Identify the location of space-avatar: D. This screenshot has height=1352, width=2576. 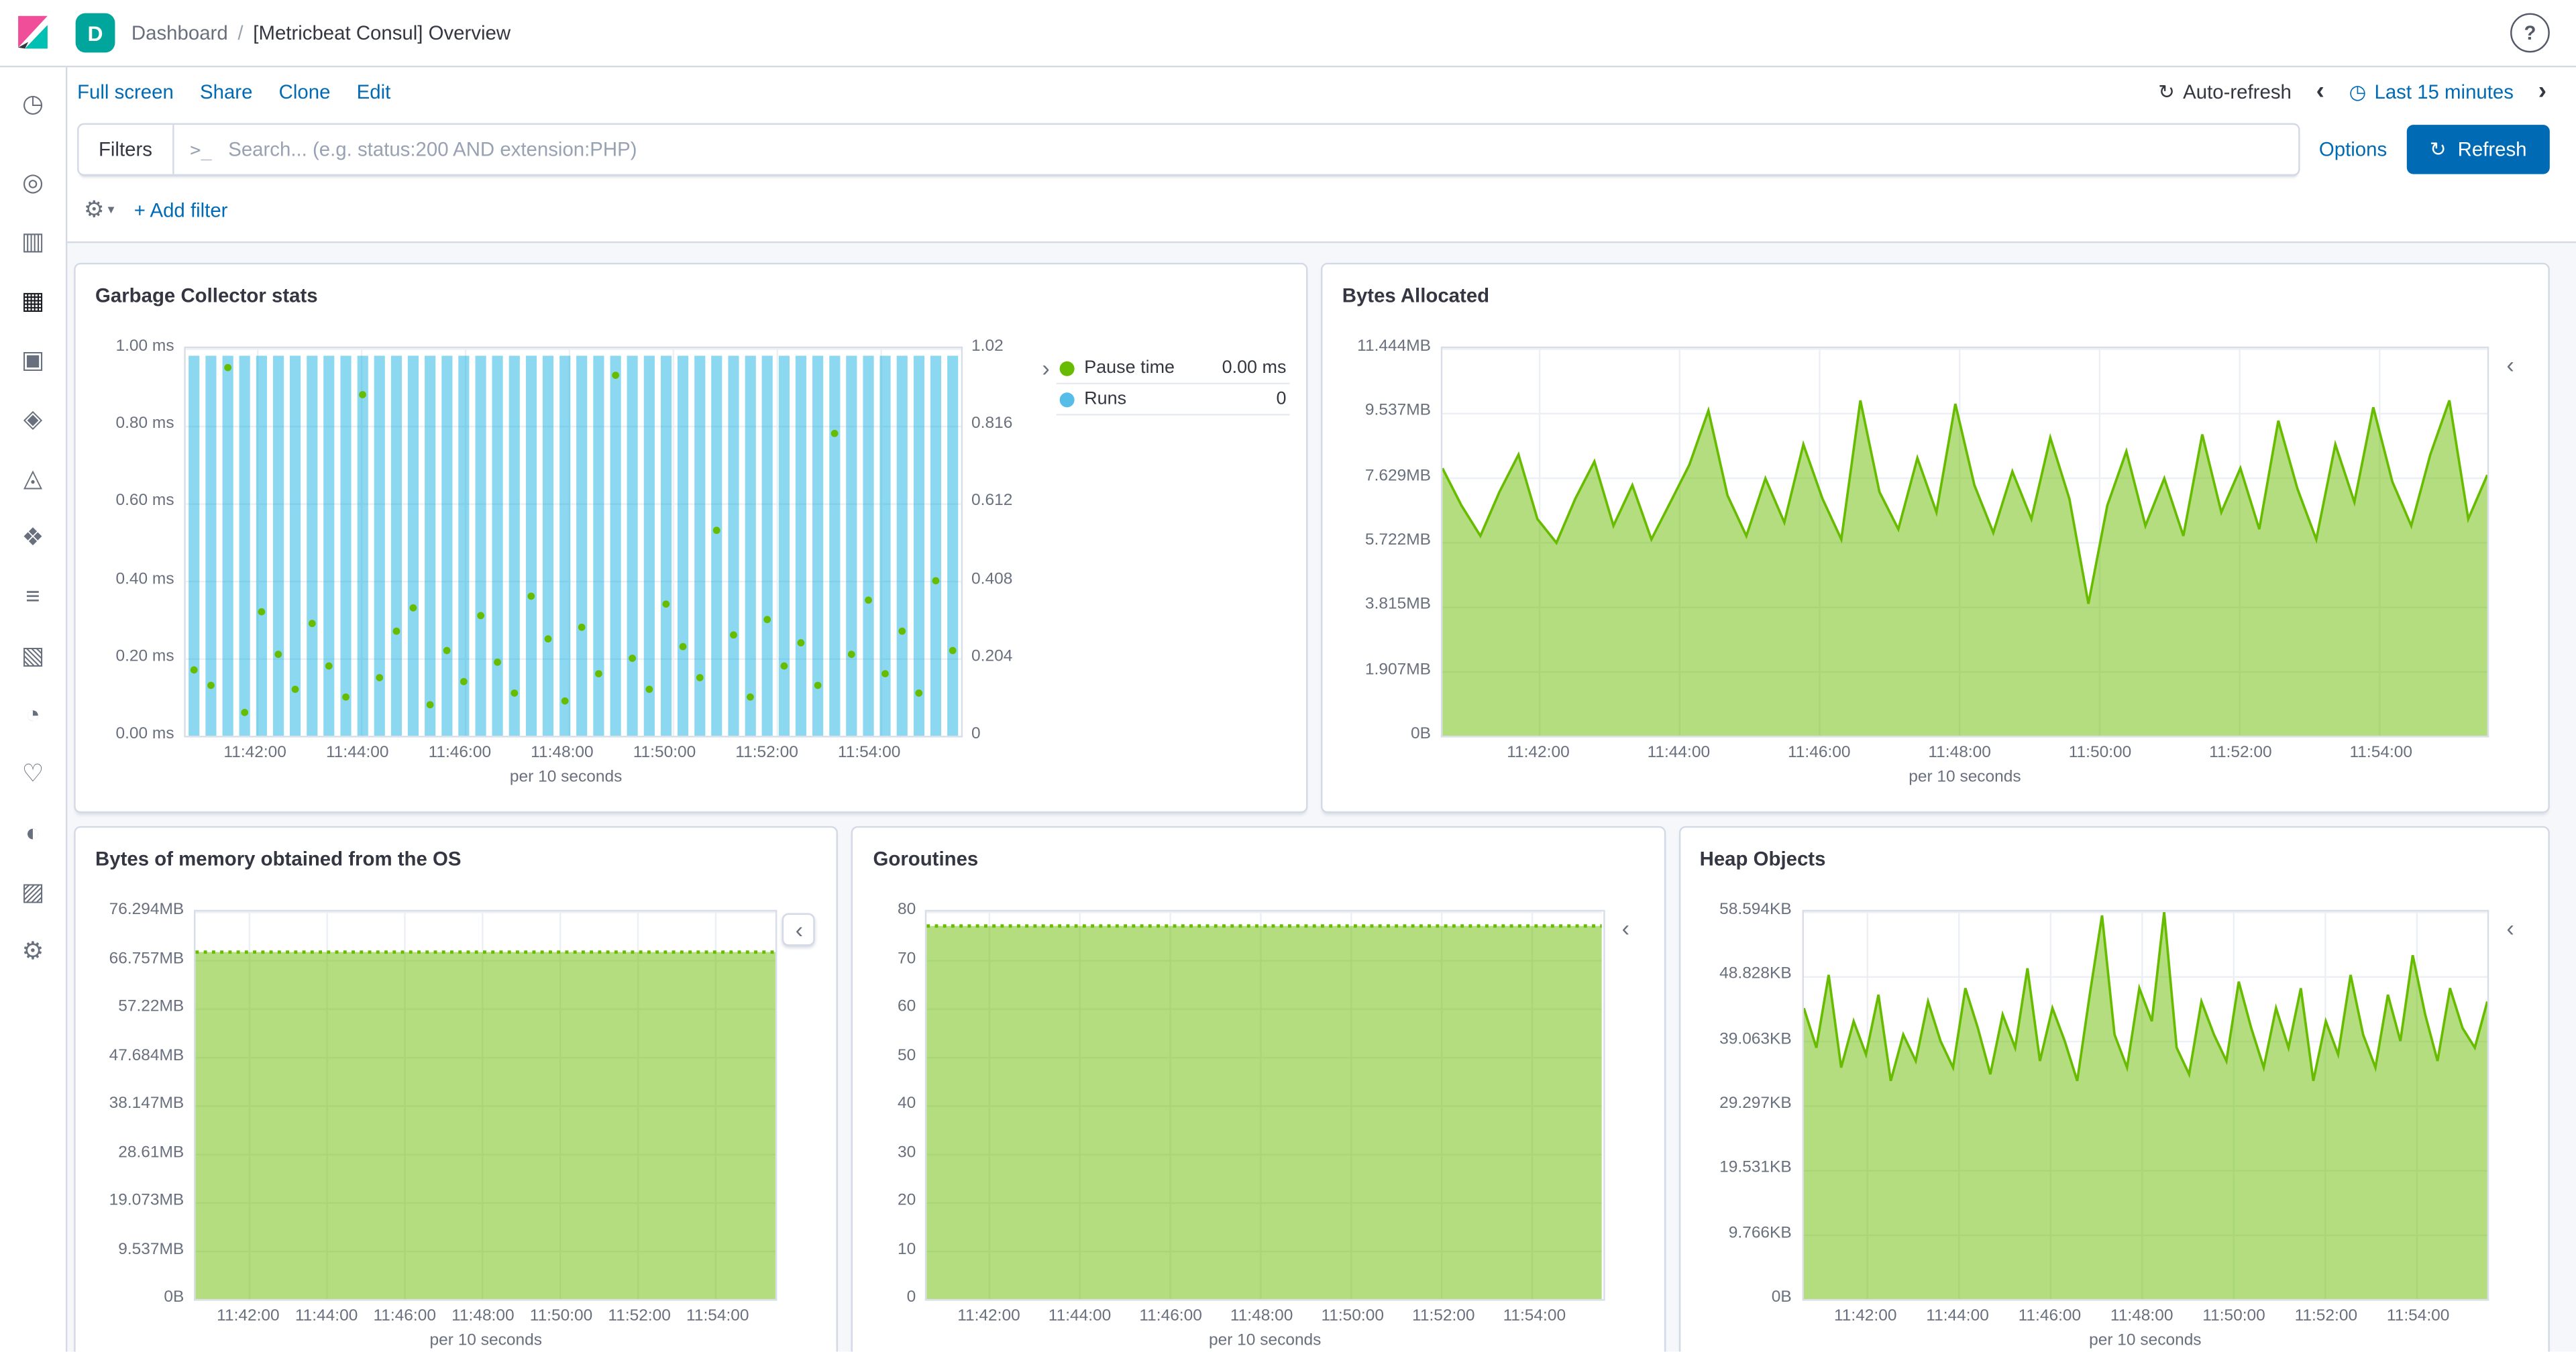
(95, 33).